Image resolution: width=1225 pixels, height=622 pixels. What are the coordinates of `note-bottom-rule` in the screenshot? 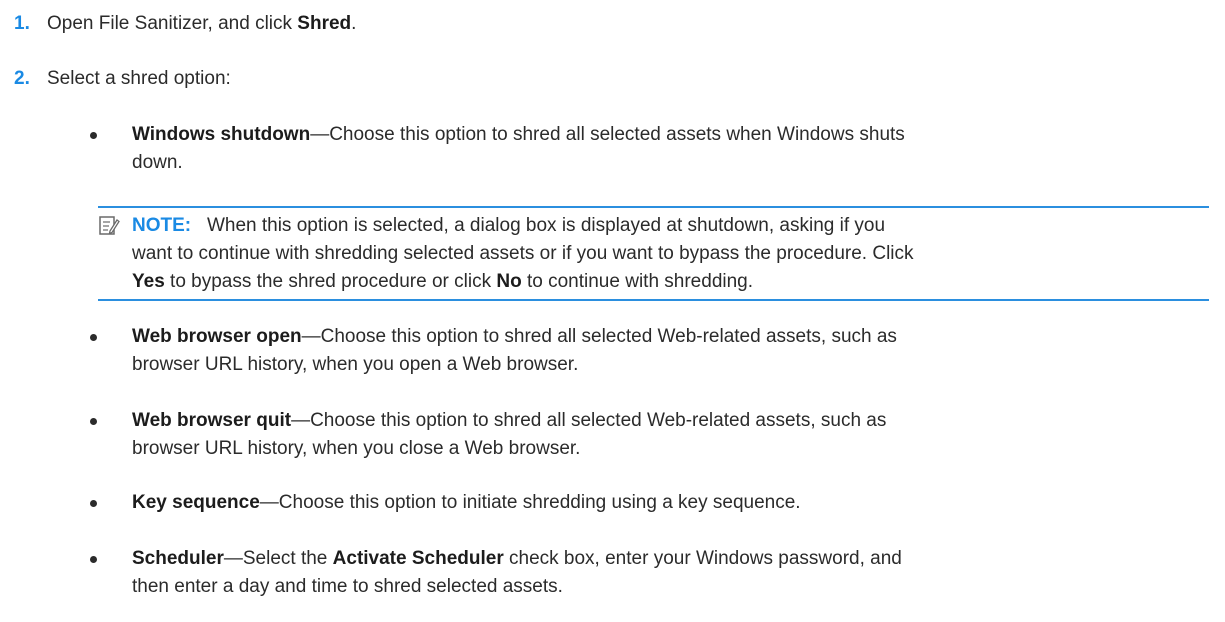 It's located at (653, 300).